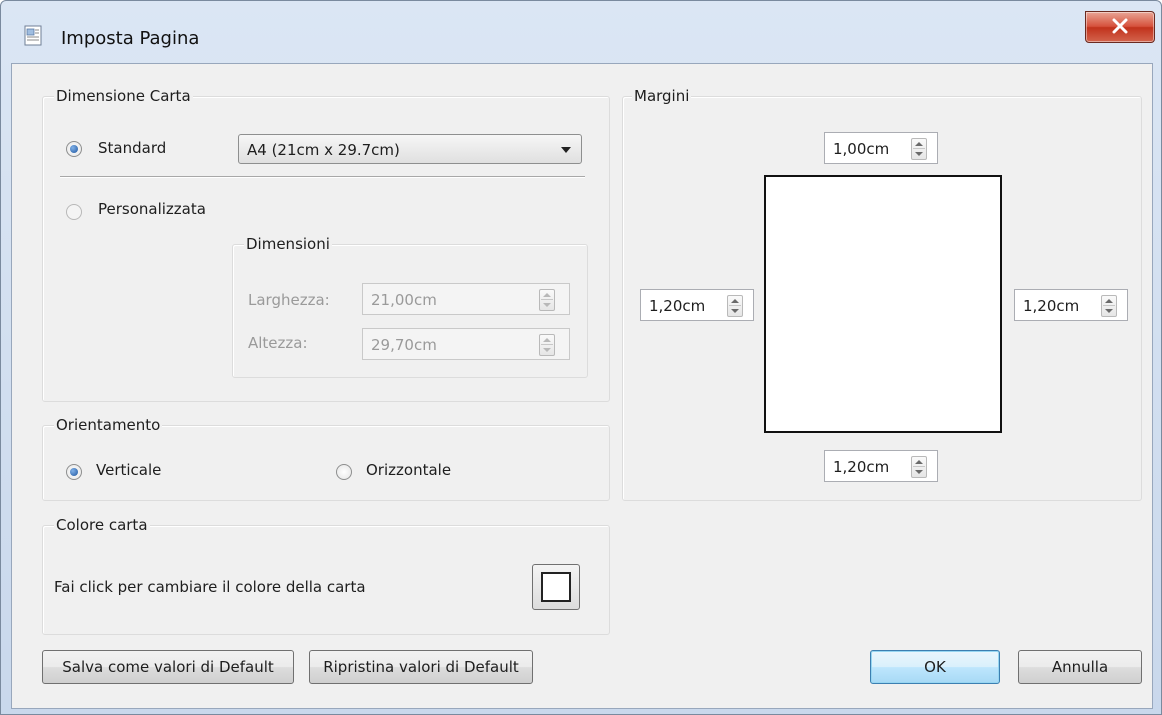 The height and width of the screenshot is (715, 1162). I want to click on custom-radio, so click(74, 212).